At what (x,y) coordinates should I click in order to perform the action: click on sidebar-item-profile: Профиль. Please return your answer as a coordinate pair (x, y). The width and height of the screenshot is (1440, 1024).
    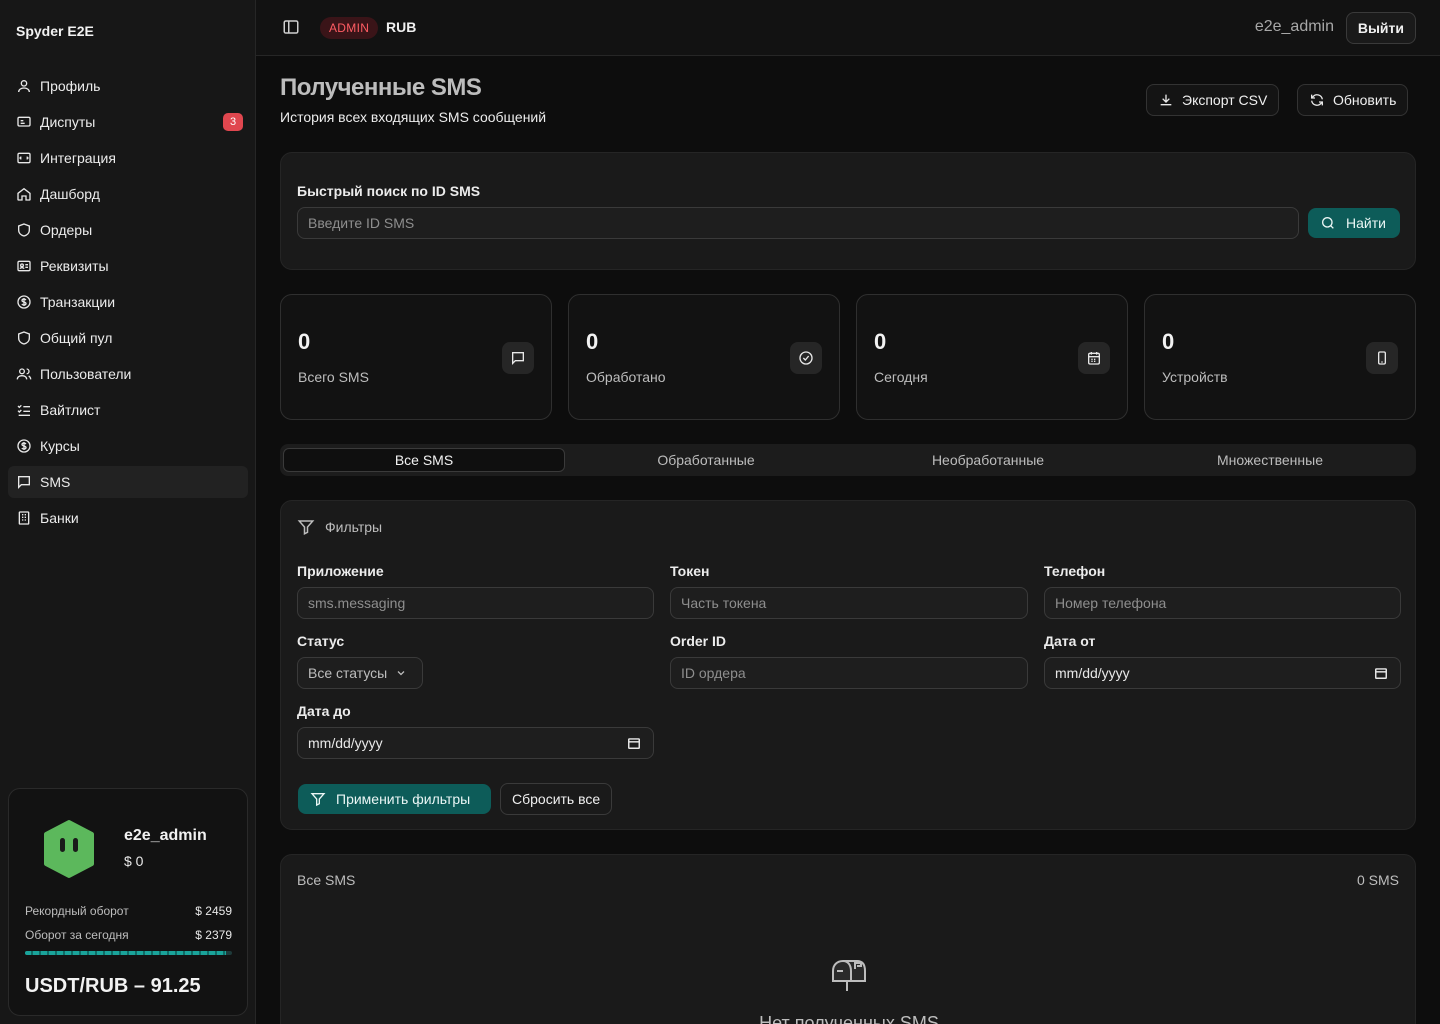
    Looking at the image, I should click on (128, 86).